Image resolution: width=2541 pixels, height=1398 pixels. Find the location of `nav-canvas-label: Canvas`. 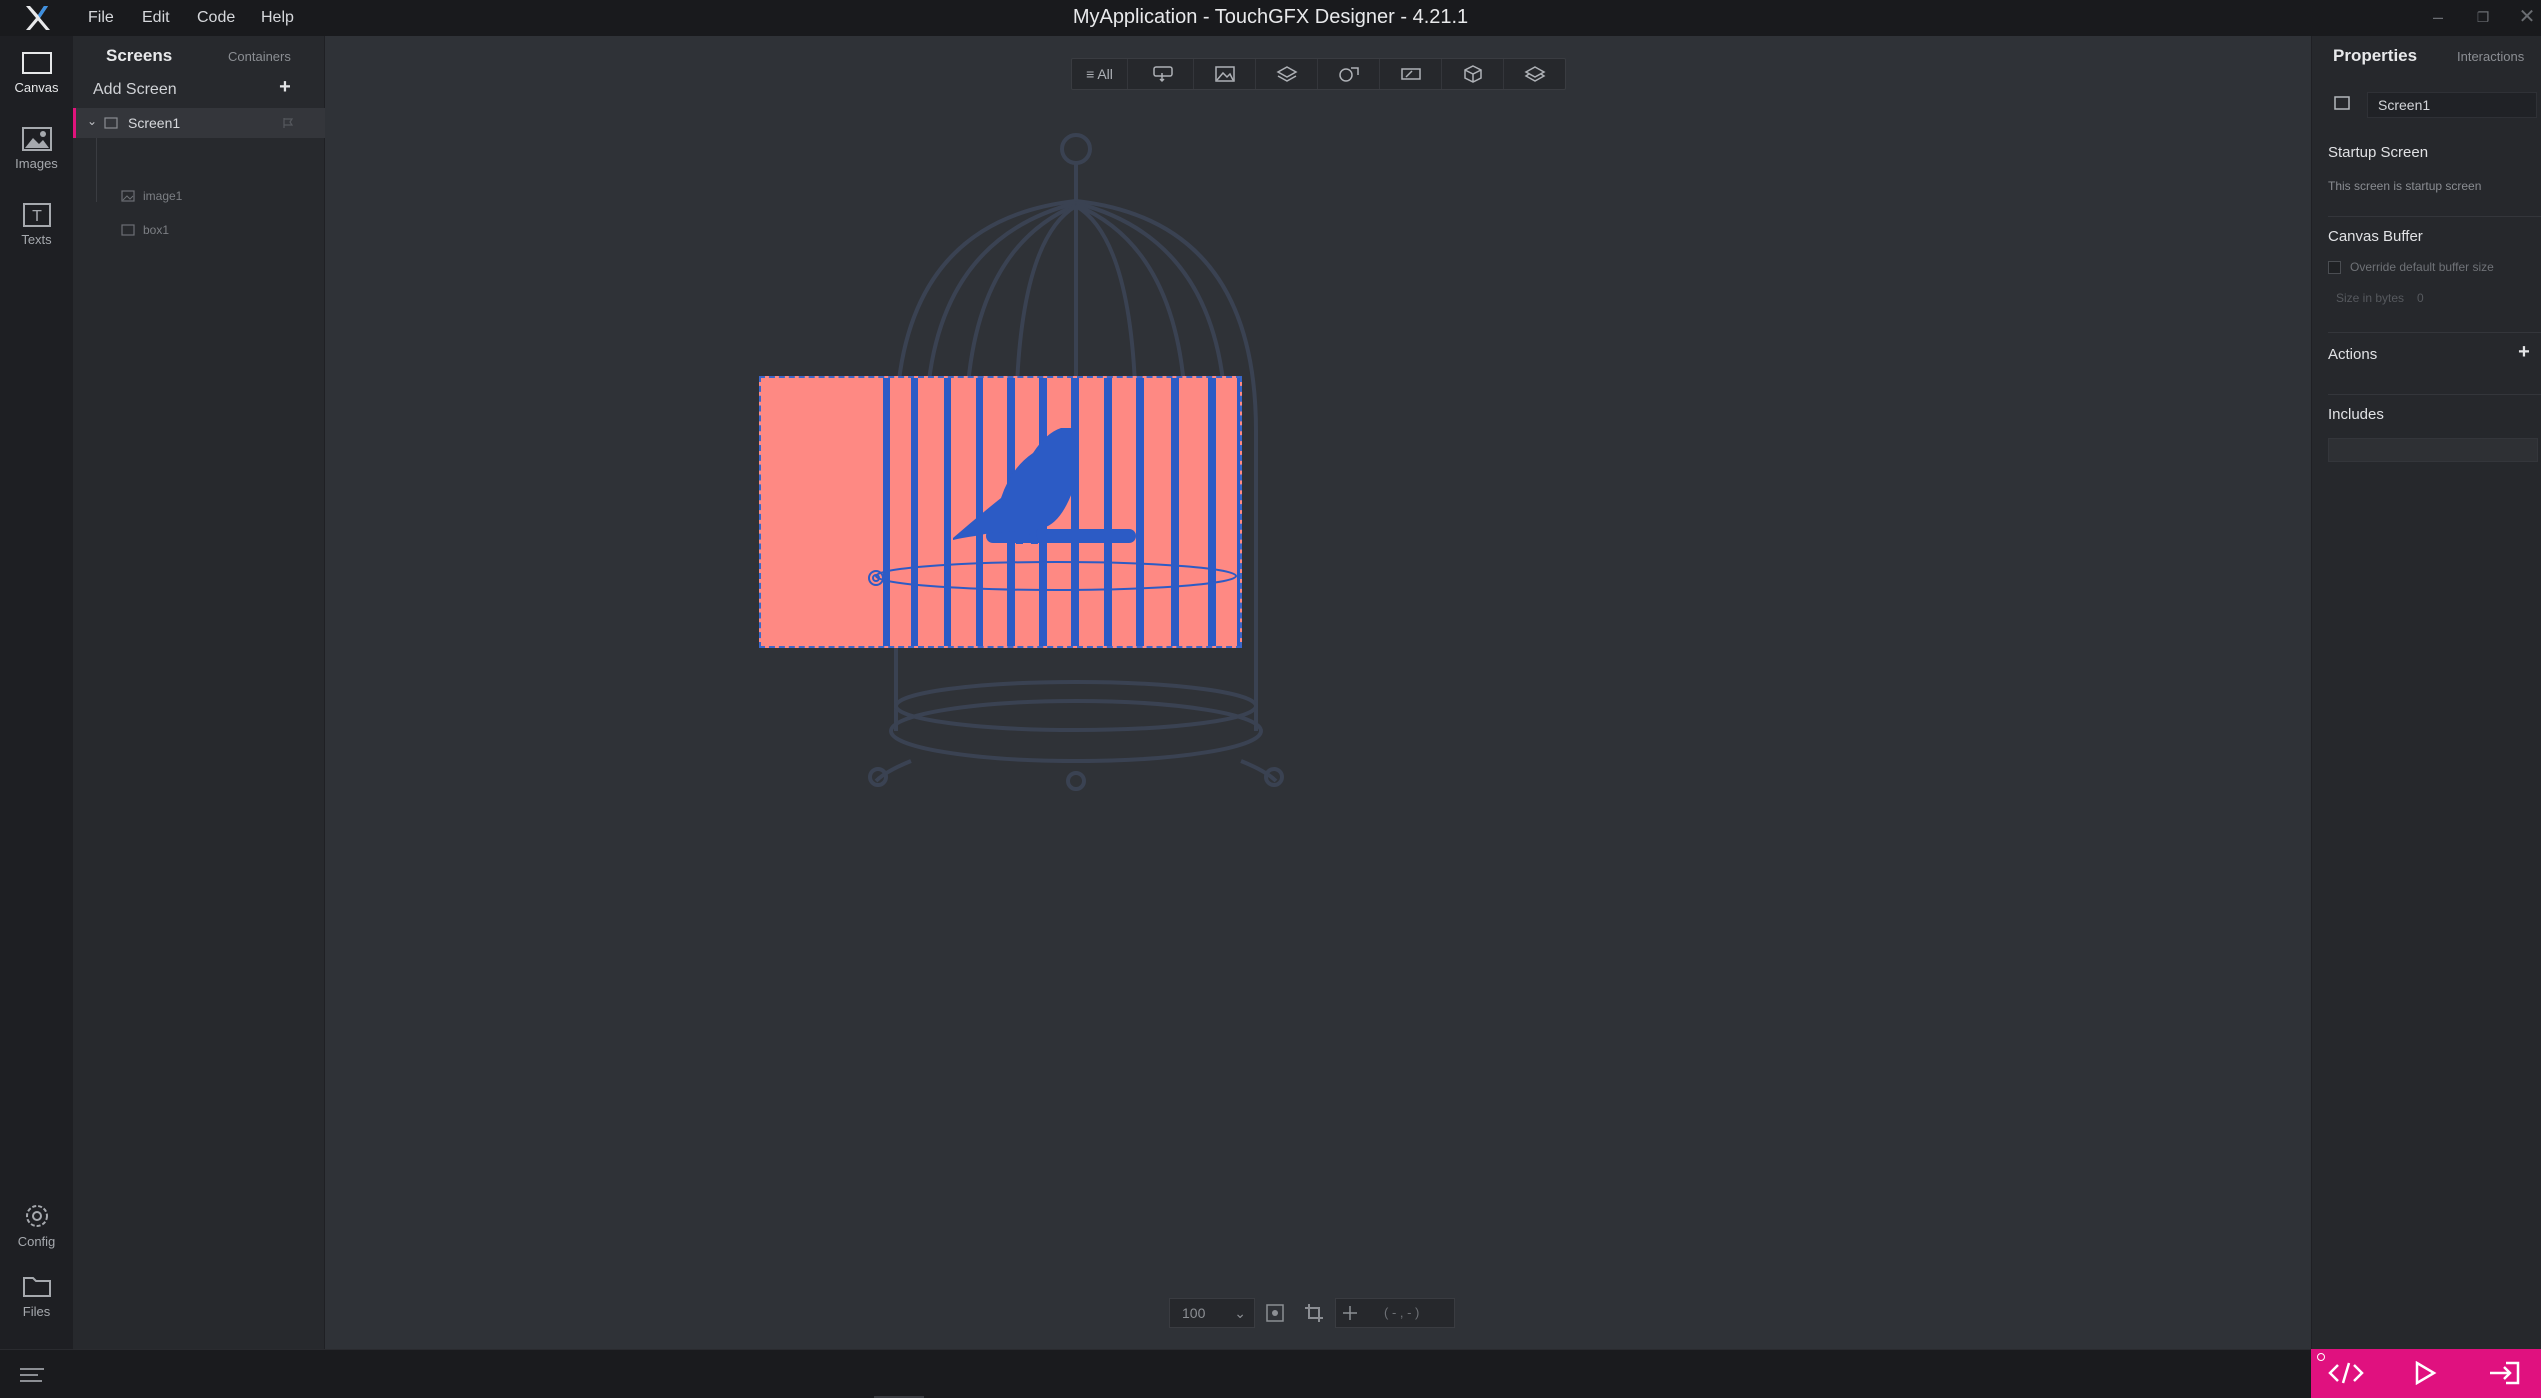

nav-canvas-label: Canvas is located at coordinates (36, 87).